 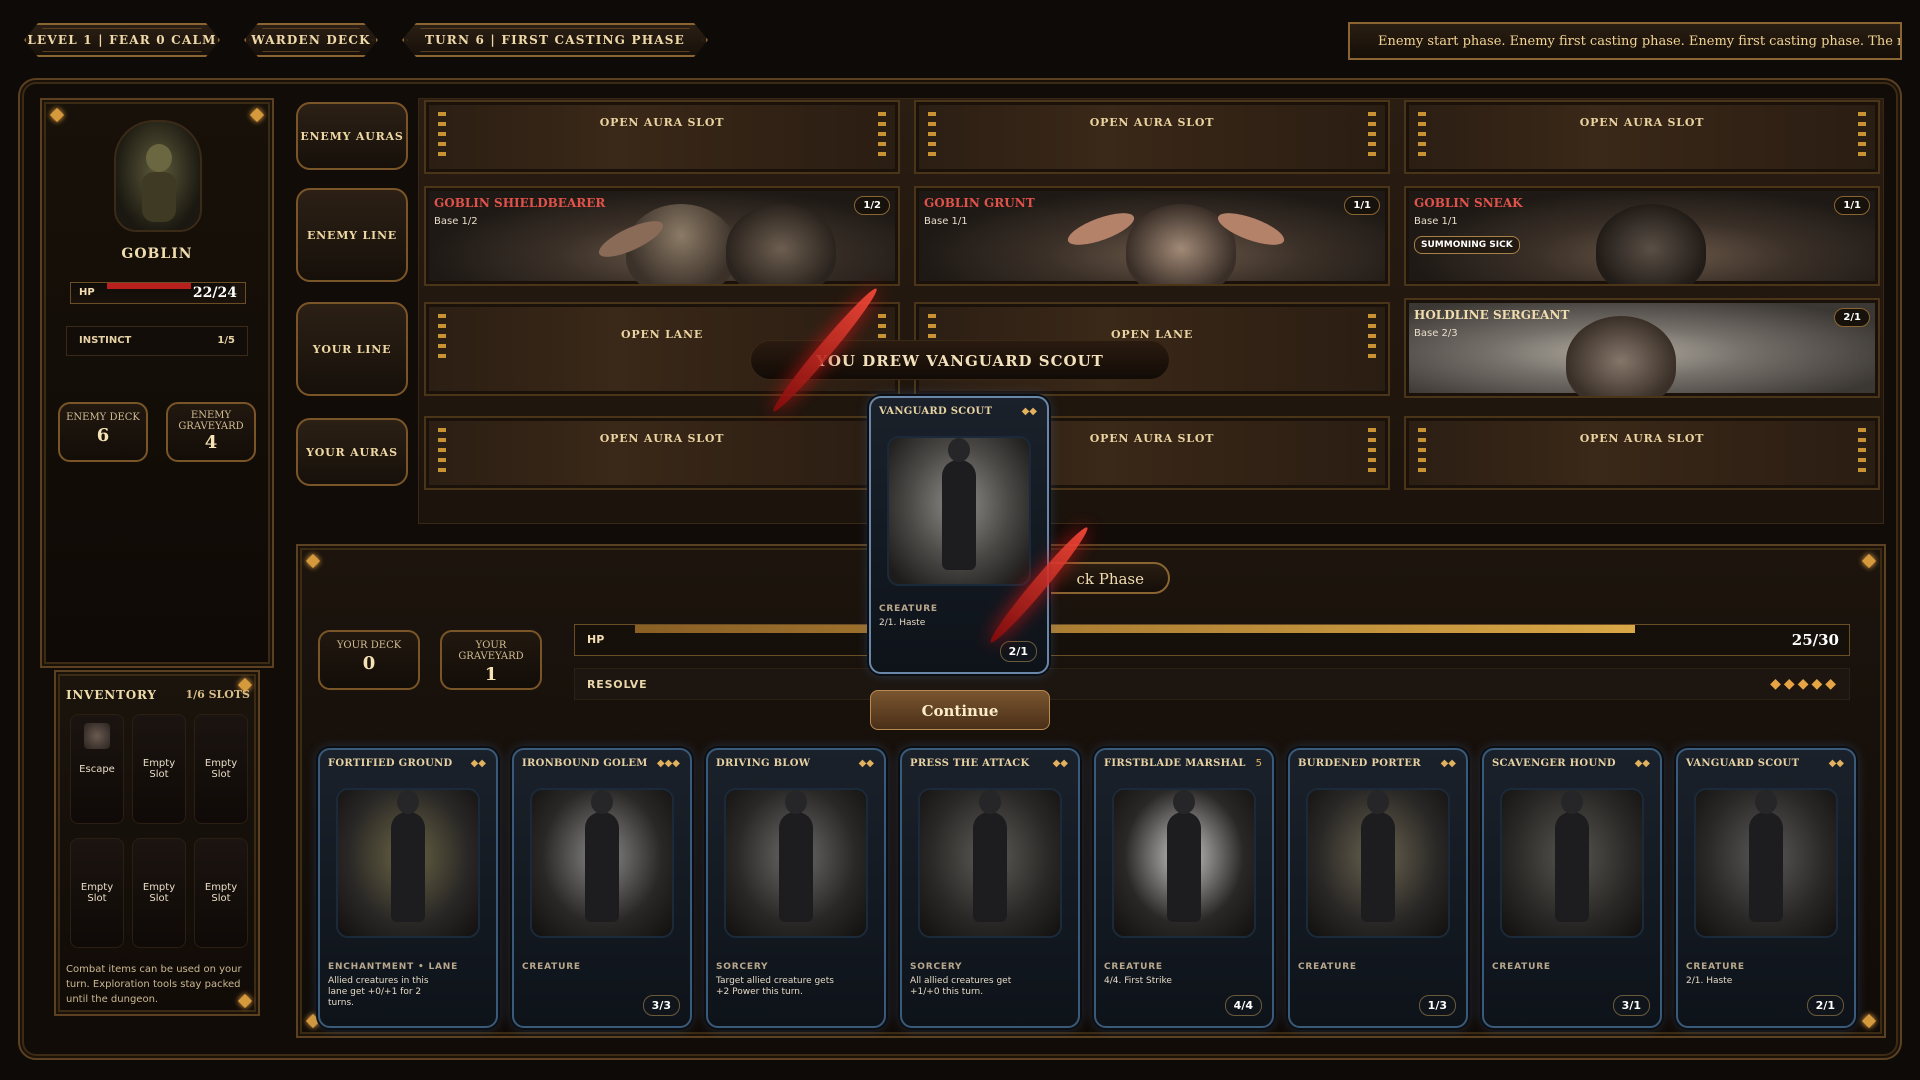 What do you see at coordinates (97, 736) in the screenshot?
I see `escape-icon` at bounding box center [97, 736].